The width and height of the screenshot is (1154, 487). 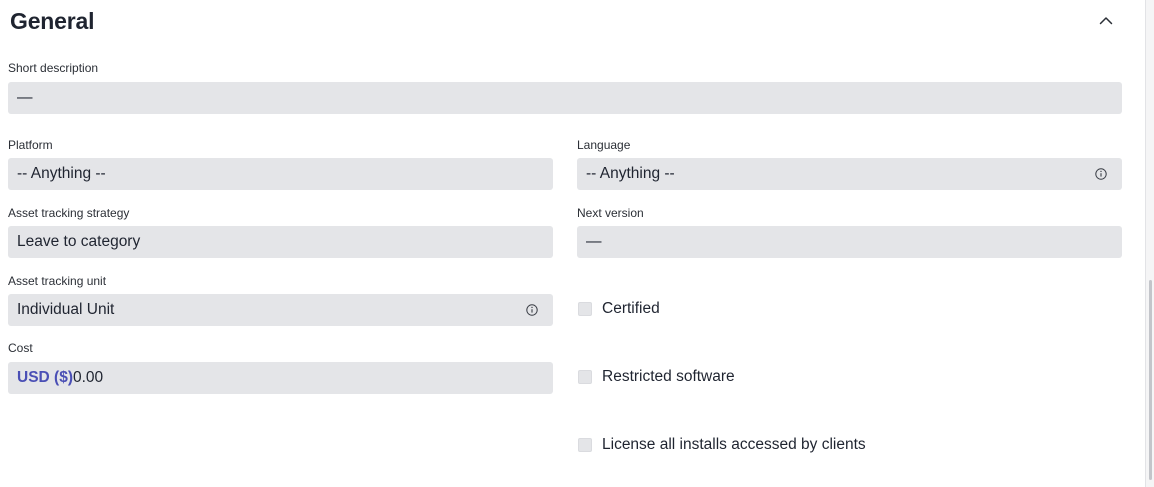 I want to click on certified-label: Certified, so click(x=631, y=308).